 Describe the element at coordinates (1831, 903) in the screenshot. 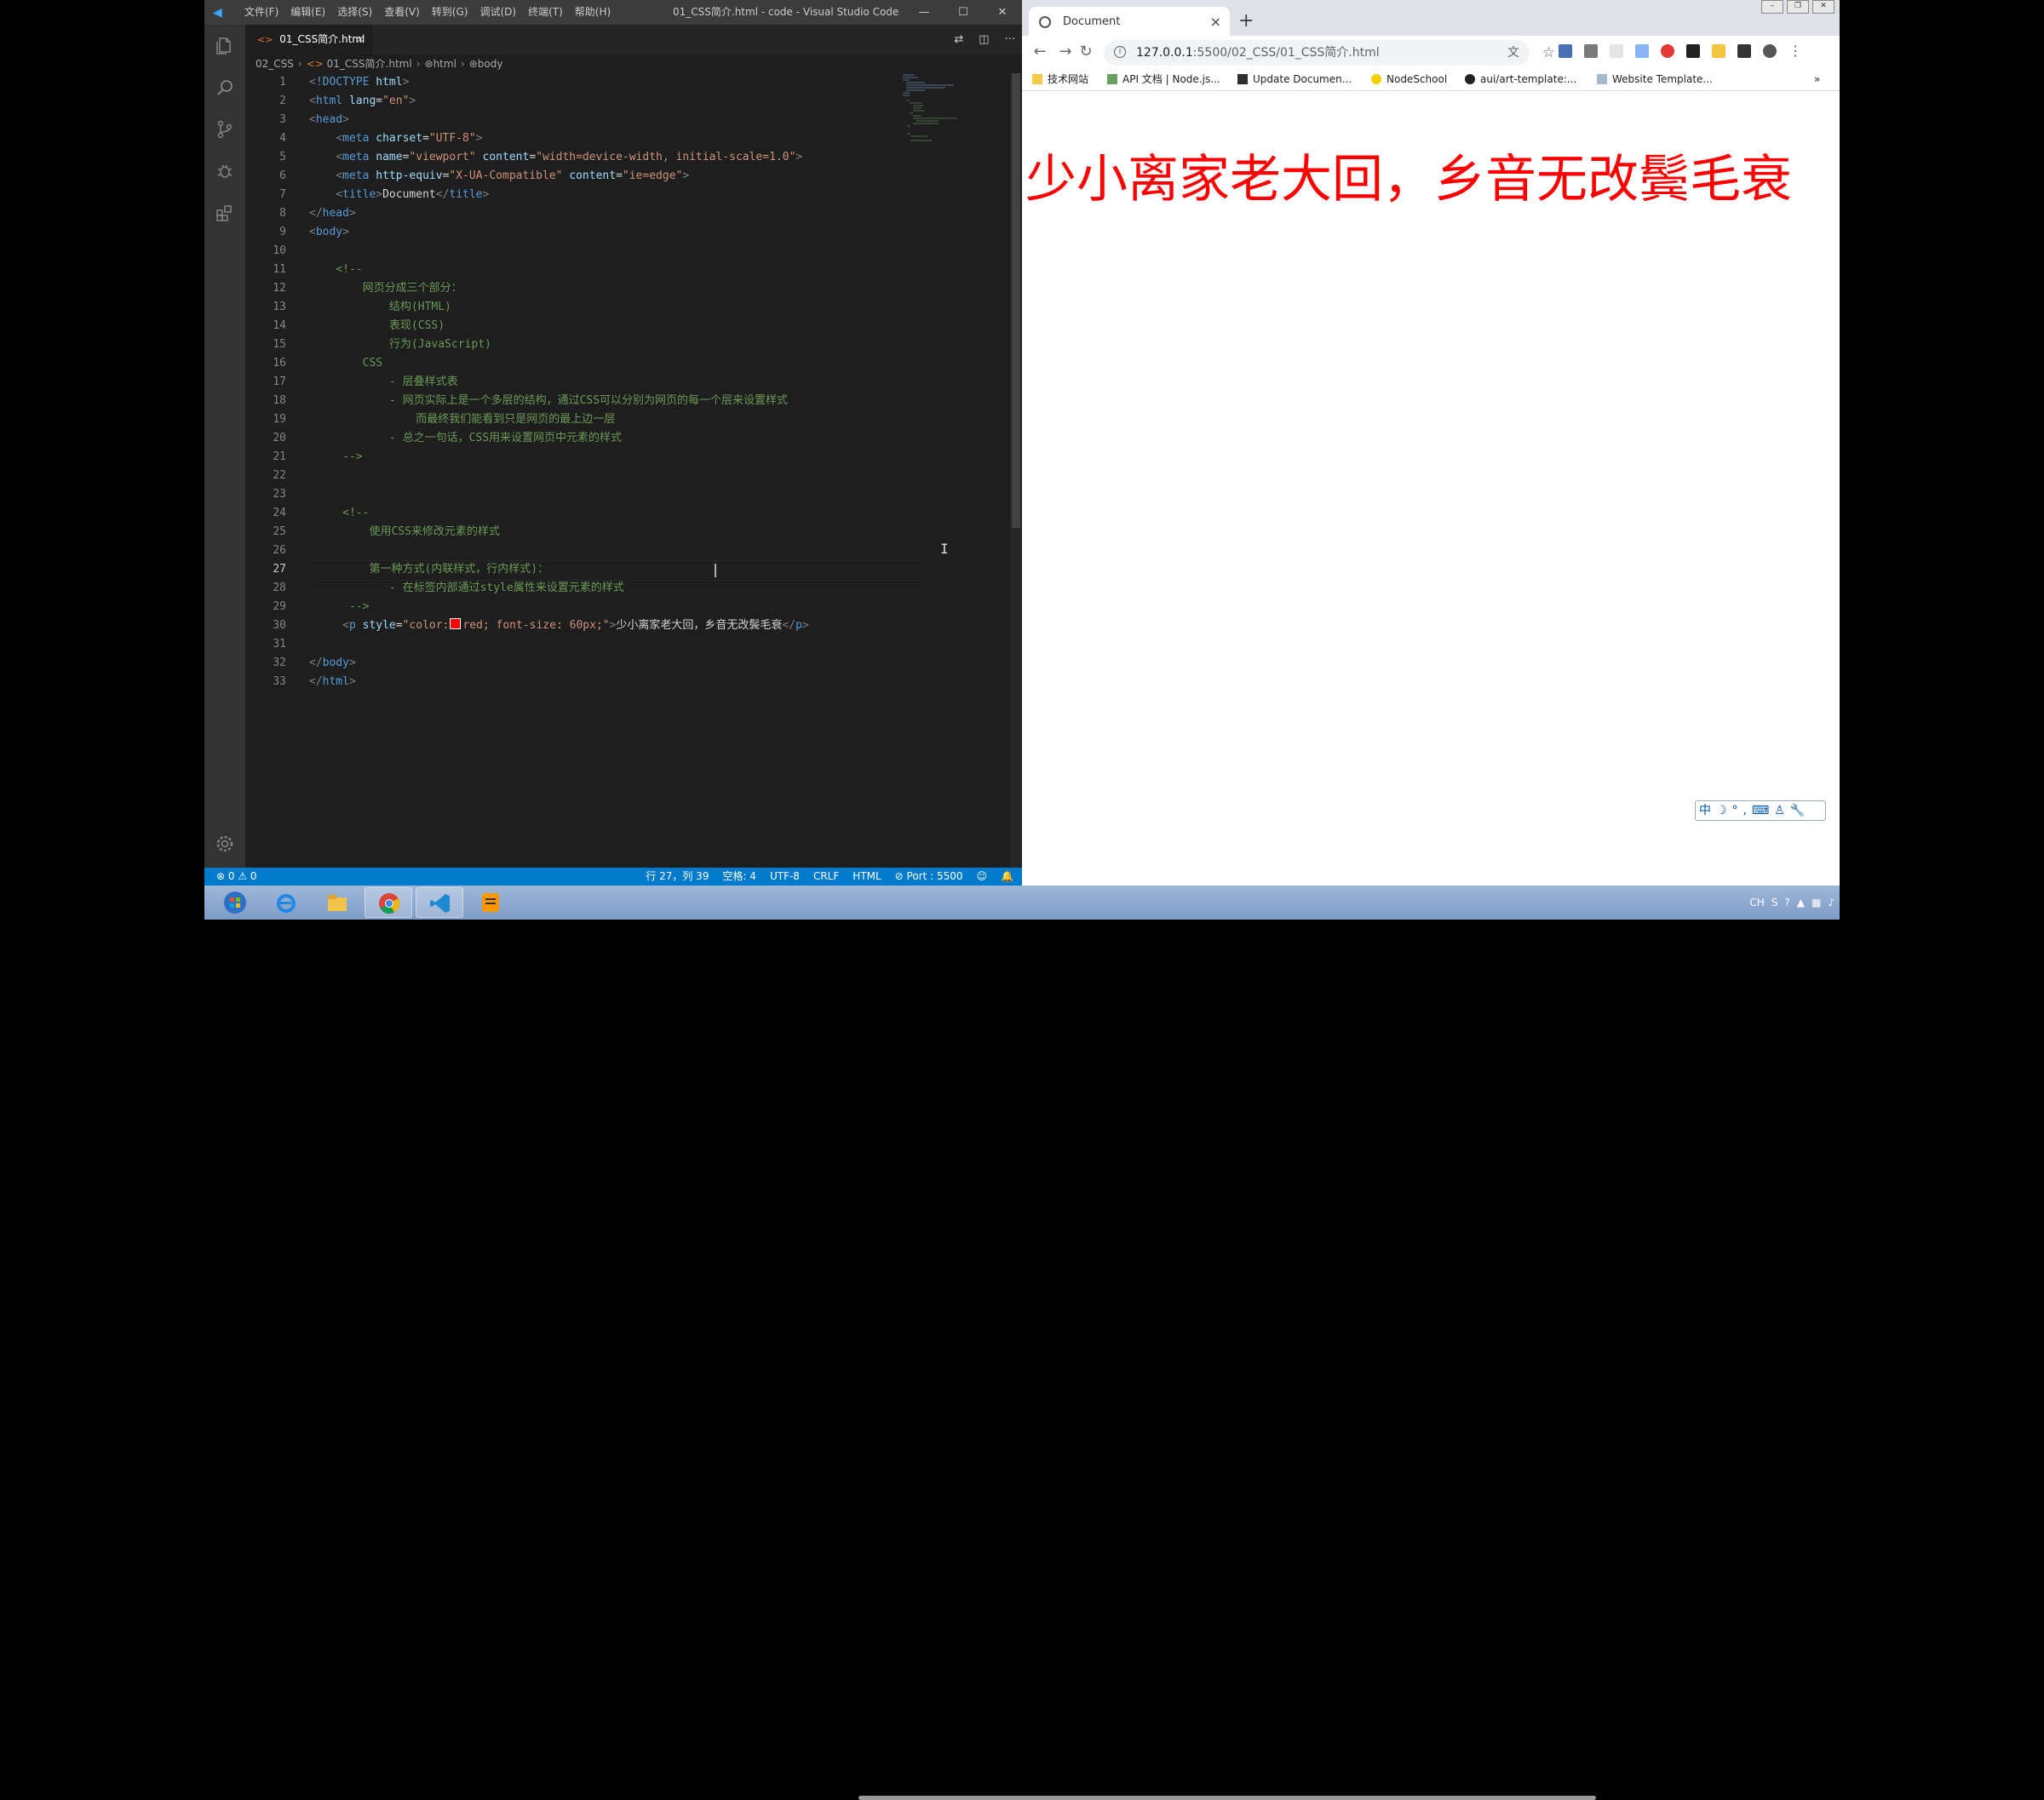

I see `volume-icon: ♪` at that location.